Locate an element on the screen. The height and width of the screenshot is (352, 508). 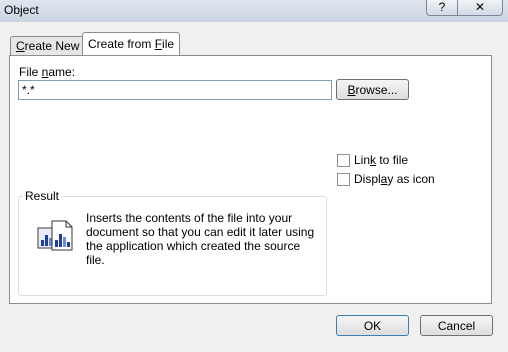
ok-button: OK is located at coordinates (372, 325).